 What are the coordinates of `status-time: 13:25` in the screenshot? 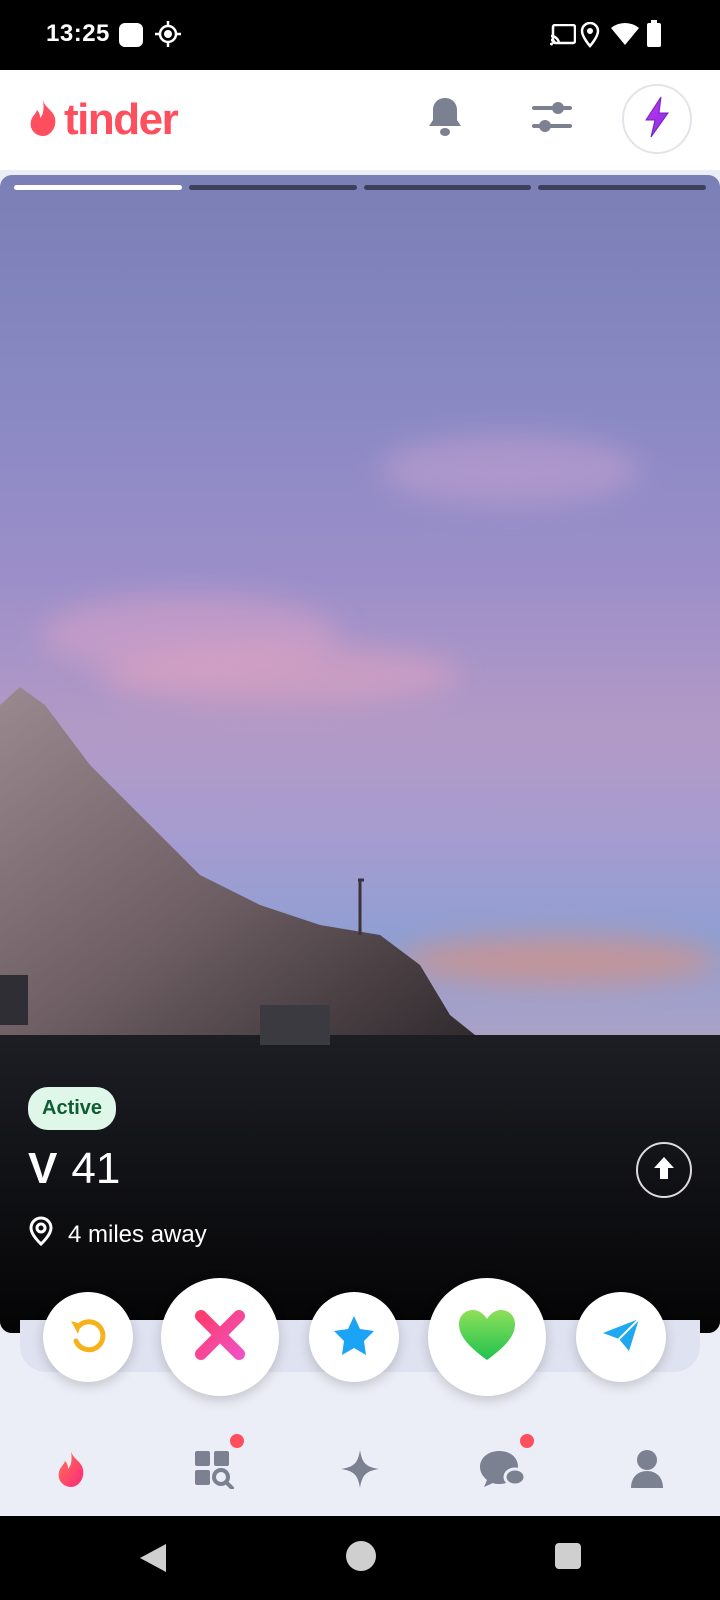 It's located at (78, 33).